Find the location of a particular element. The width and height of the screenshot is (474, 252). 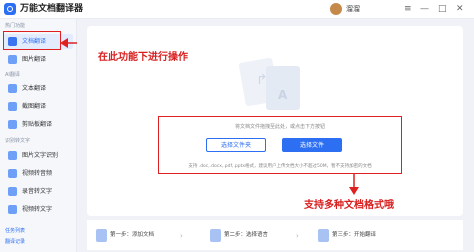

avatar is located at coordinates (336, 9).